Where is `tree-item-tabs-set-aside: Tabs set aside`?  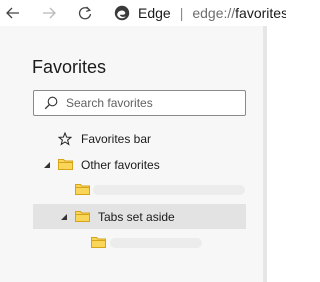
tree-item-tabs-set-aside: Tabs set aside is located at coordinates (139, 216).